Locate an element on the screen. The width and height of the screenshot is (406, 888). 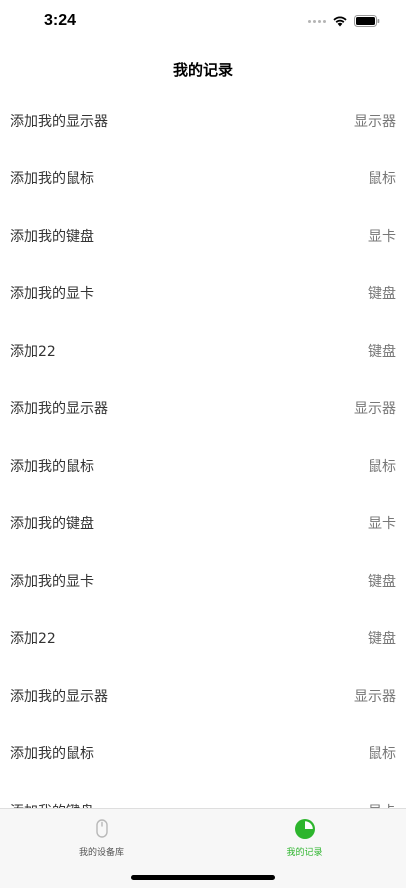
status-bar: 3:24 is located at coordinates (203, 23).